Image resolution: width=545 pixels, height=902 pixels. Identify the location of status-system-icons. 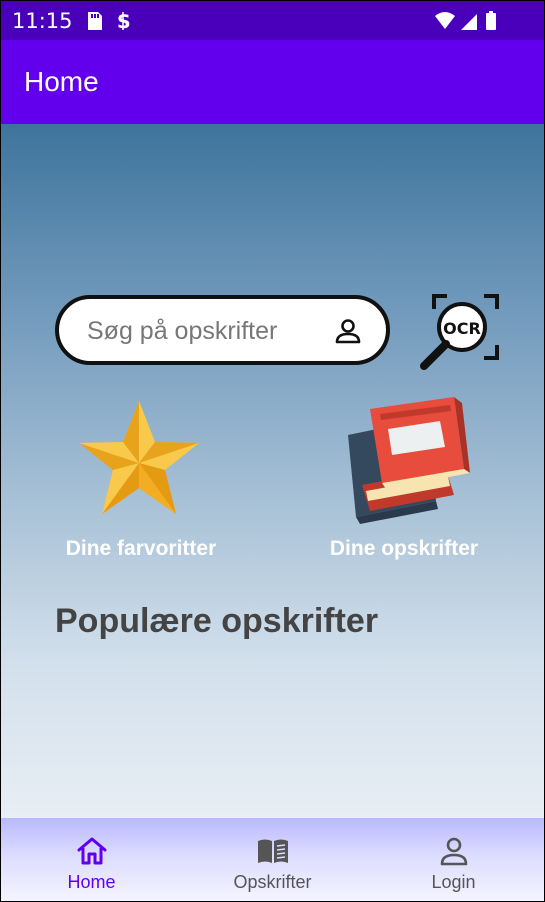
(470, 23).